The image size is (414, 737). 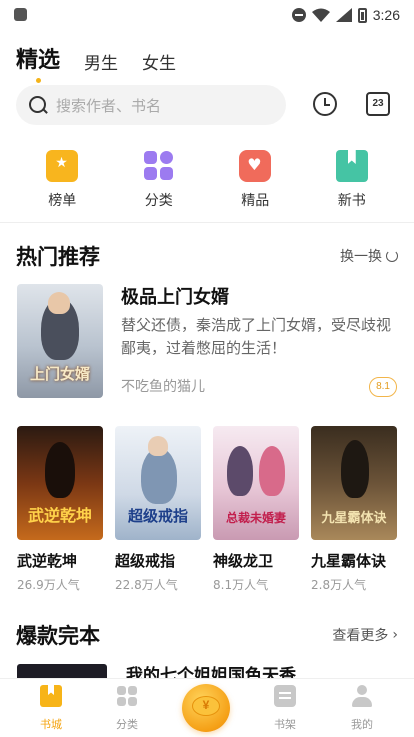 I want to click on book-cover: 武逆乾坤, so click(x=60, y=483).